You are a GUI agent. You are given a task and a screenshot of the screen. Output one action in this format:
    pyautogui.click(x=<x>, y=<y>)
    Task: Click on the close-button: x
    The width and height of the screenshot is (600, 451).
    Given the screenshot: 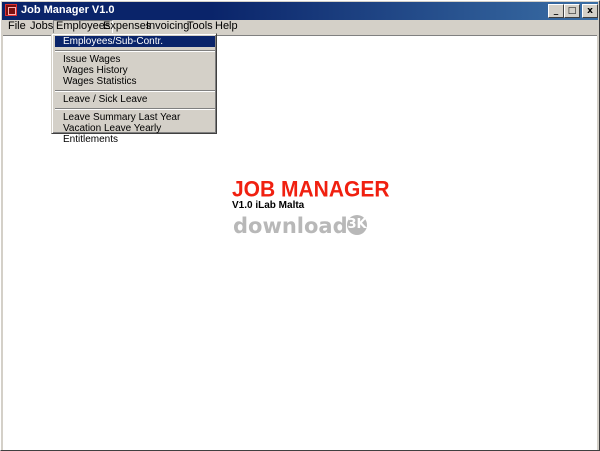 What is the action you would take?
    pyautogui.click(x=590, y=11)
    